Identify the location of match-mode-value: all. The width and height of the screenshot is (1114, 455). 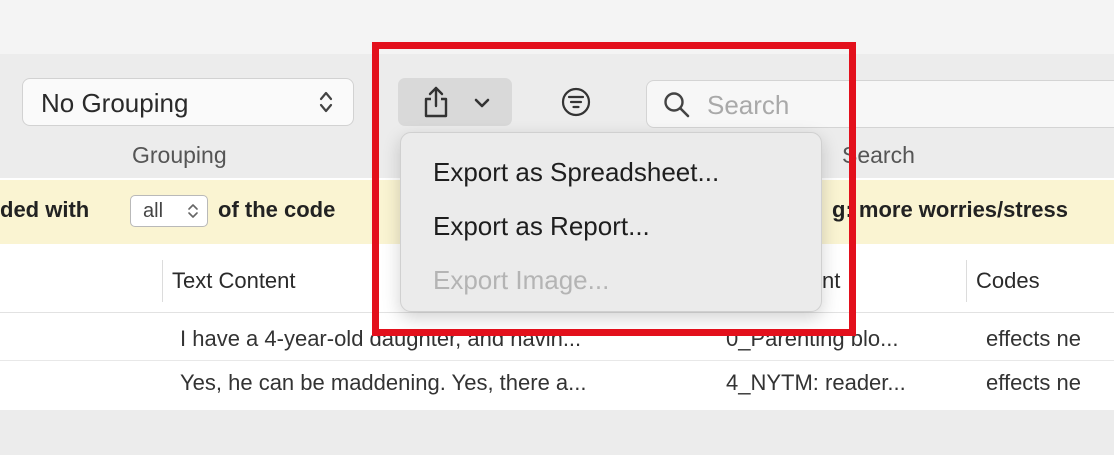
(153, 211).